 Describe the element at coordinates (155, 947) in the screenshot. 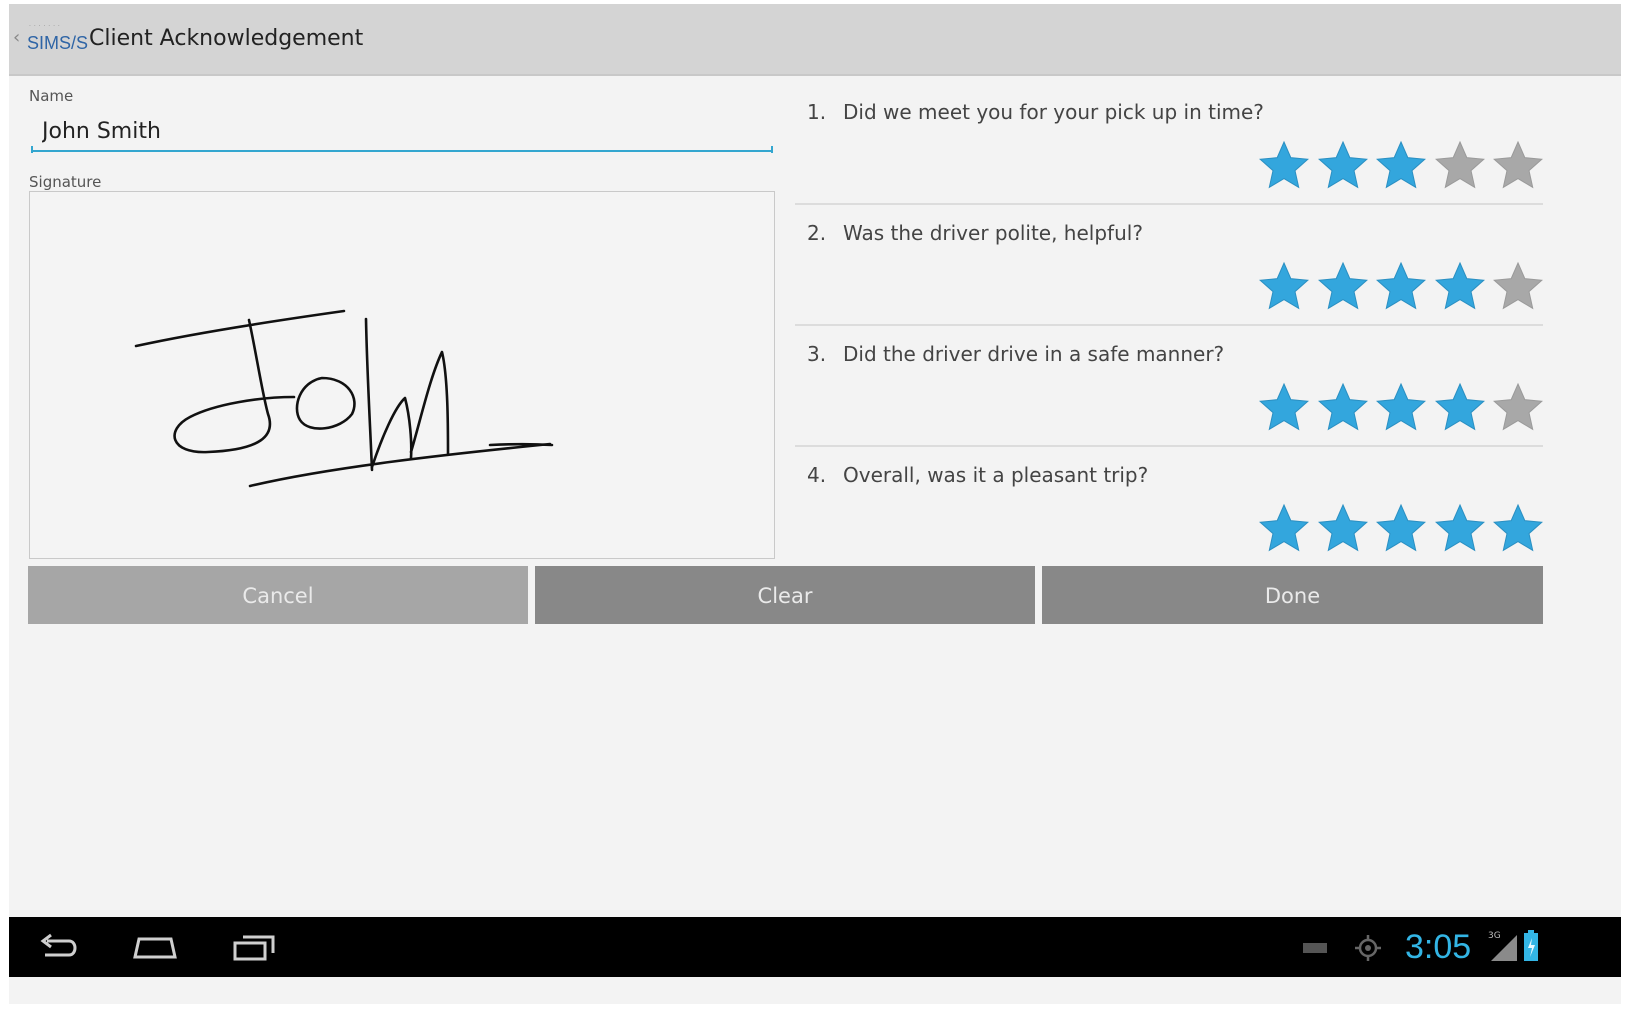

I see `home-icon` at that location.